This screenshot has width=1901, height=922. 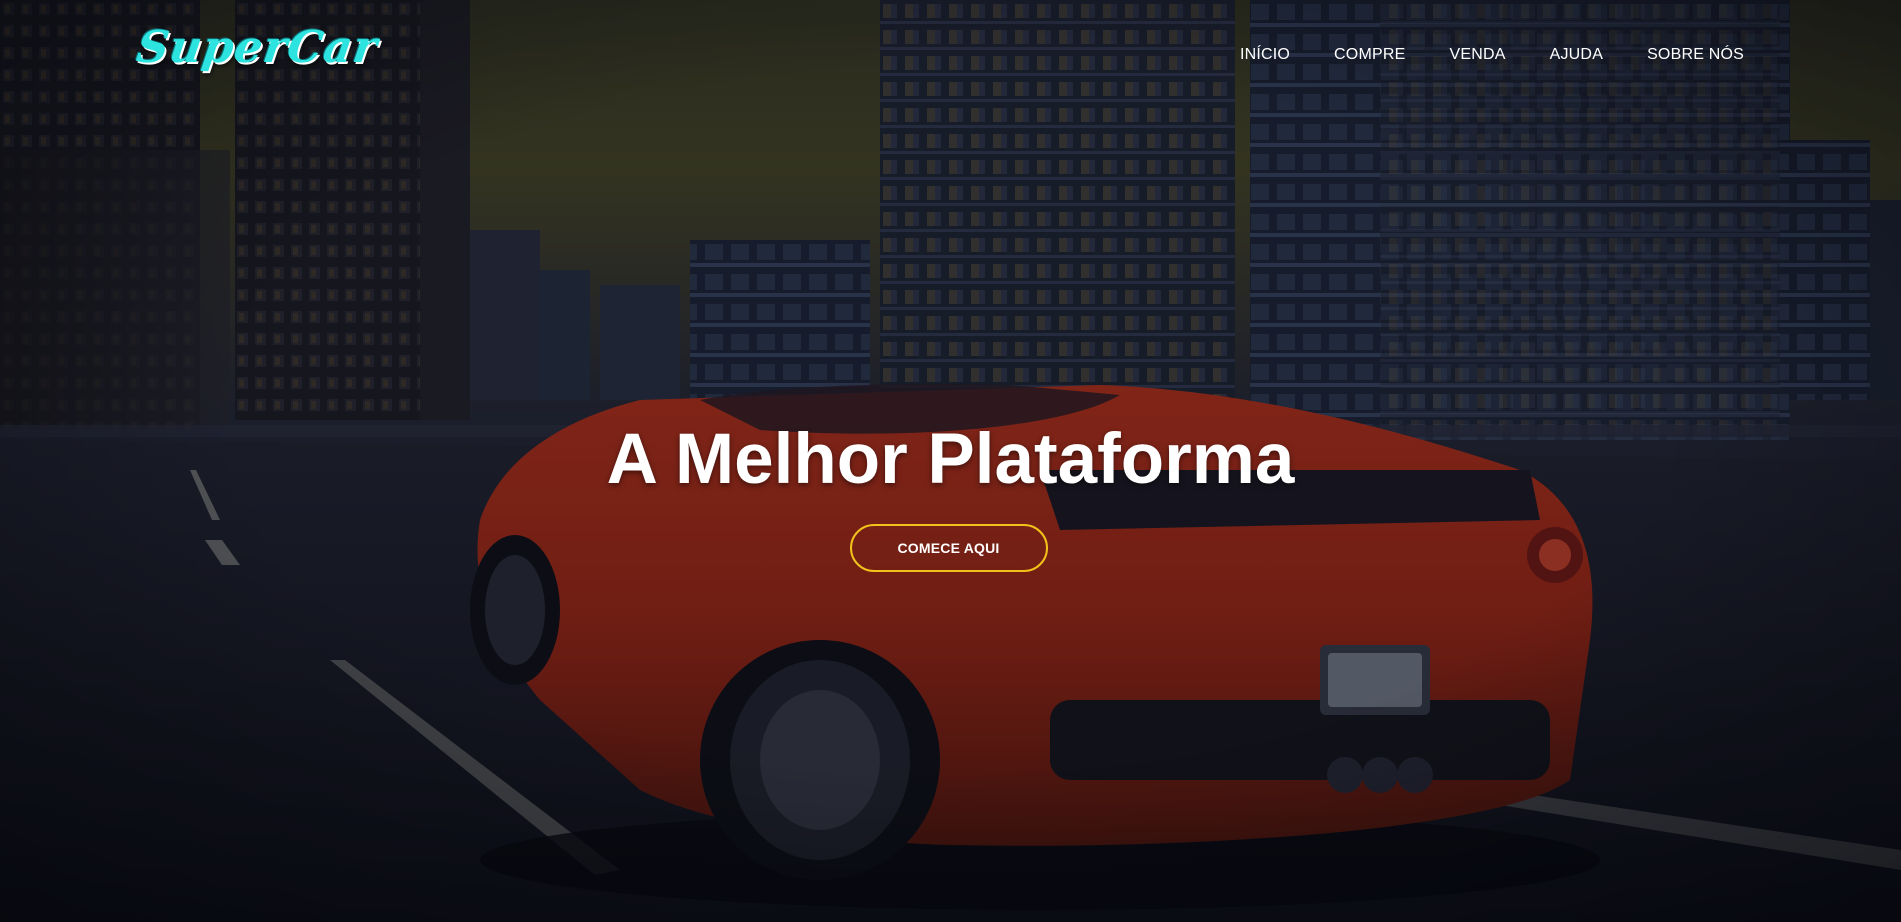 I want to click on nav-item-inicio: INÍCIO, so click(x=1265, y=54).